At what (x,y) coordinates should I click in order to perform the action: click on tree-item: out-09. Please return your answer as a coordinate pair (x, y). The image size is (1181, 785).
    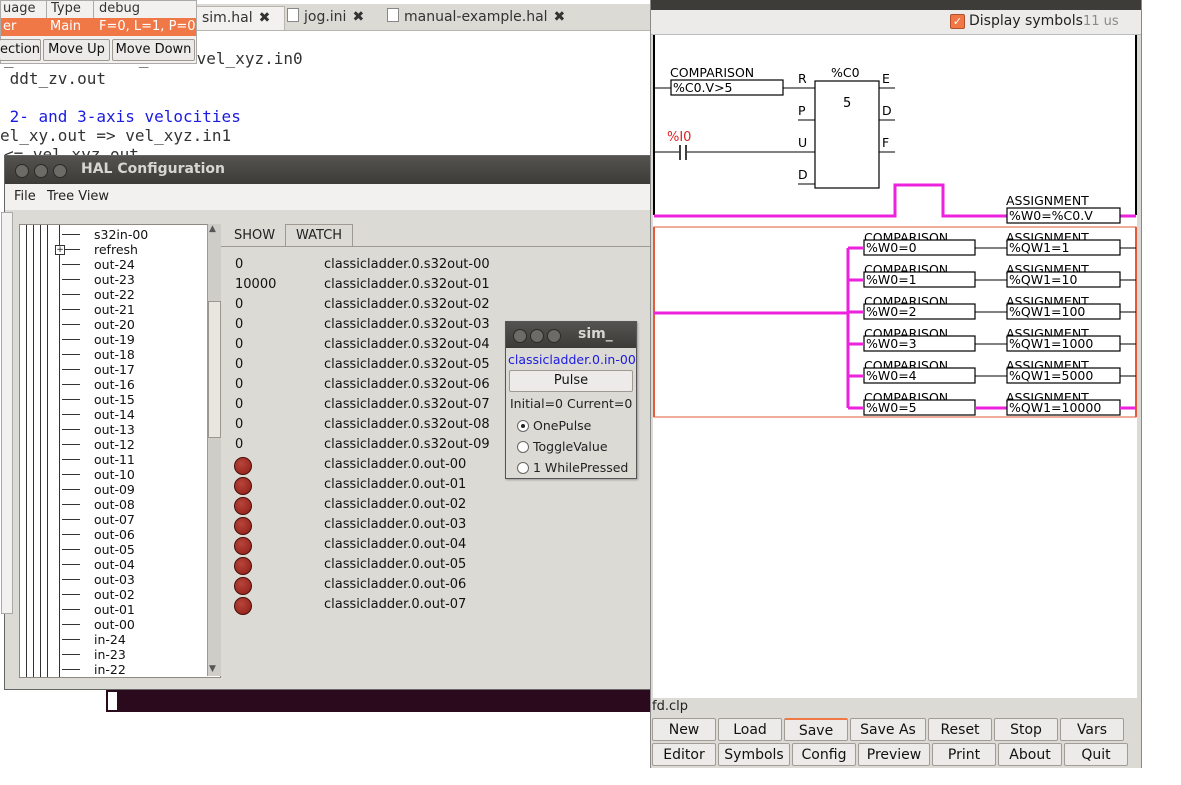
    Looking at the image, I should click on (115, 489).